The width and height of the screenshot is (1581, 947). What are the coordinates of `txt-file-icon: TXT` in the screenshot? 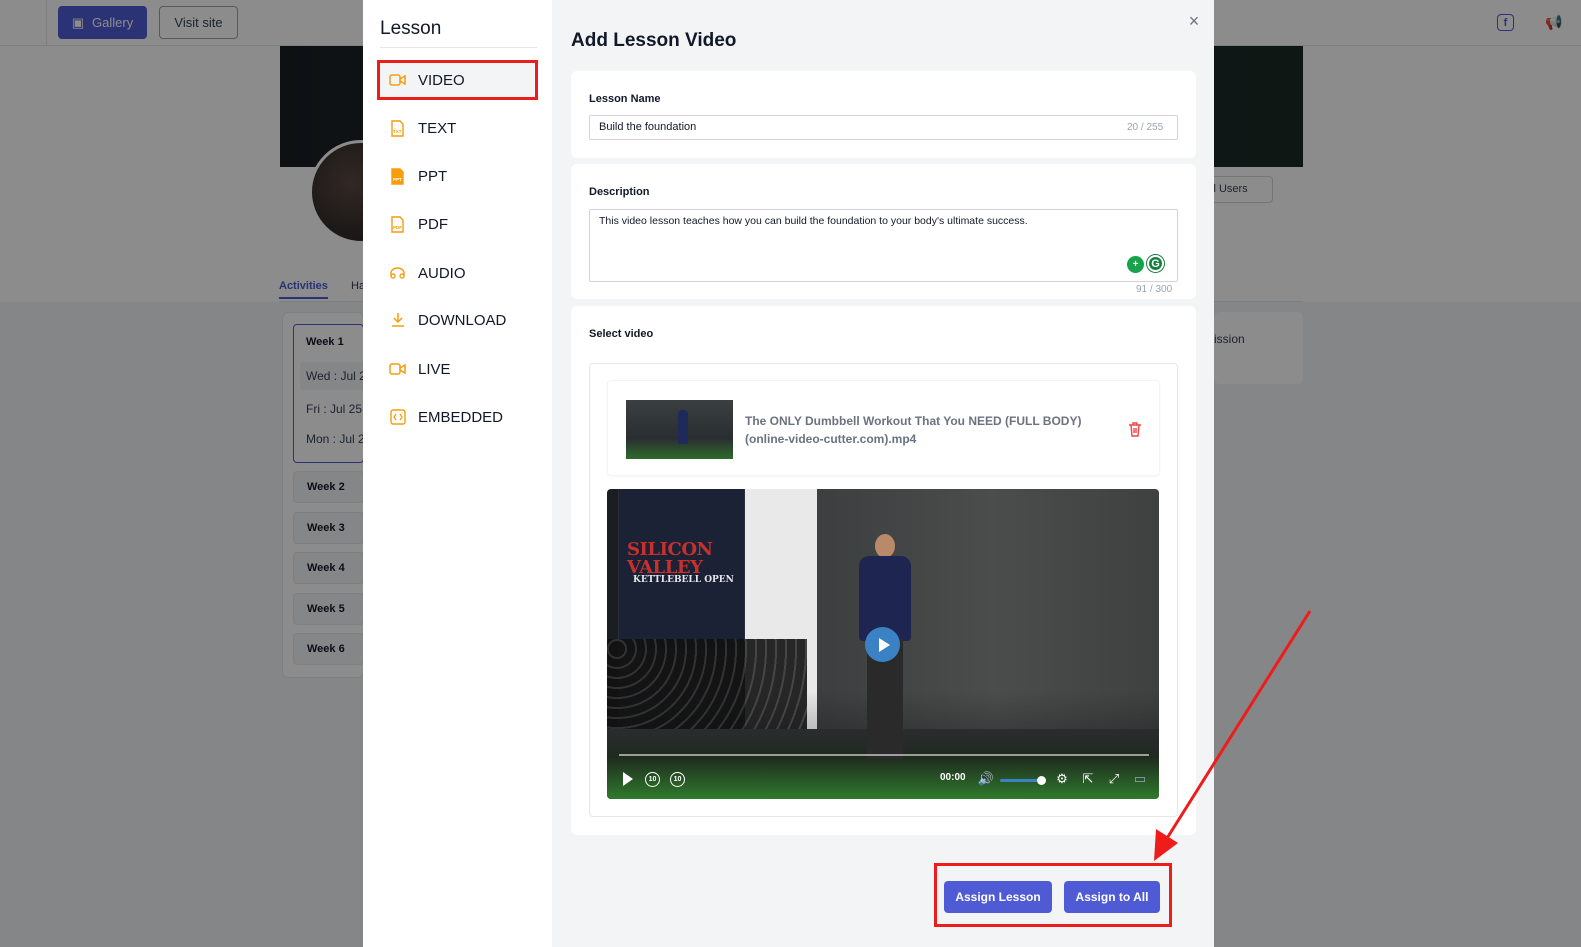 It's located at (397, 128).